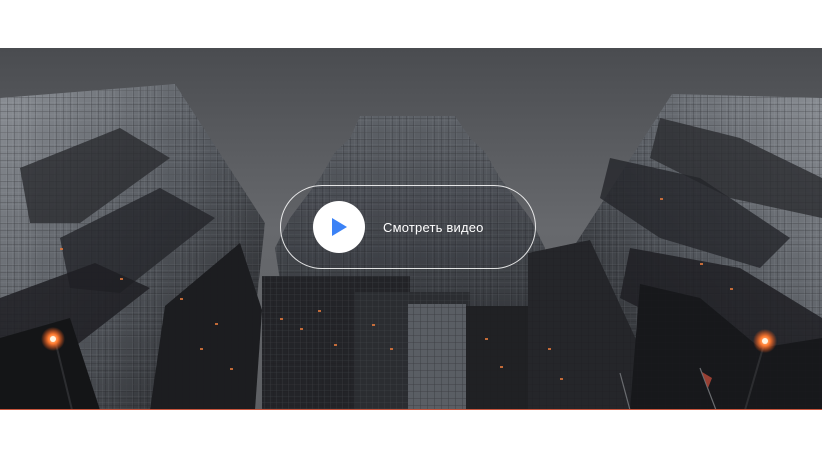  What do you see at coordinates (433, 227) in the screenshot?
I see `watch-video-label: Смотреть видео` at bounding box center [433, 227].